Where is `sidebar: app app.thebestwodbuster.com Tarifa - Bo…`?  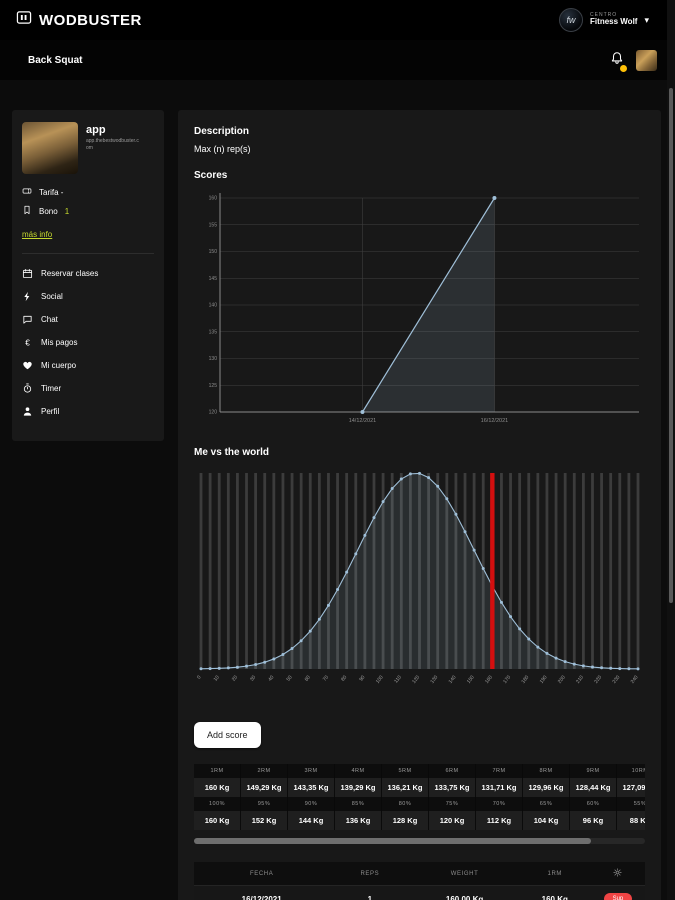 sidebar: app app.thebestwodbuster.com Tarifa - Bo… is located at coordinates (88, 275).